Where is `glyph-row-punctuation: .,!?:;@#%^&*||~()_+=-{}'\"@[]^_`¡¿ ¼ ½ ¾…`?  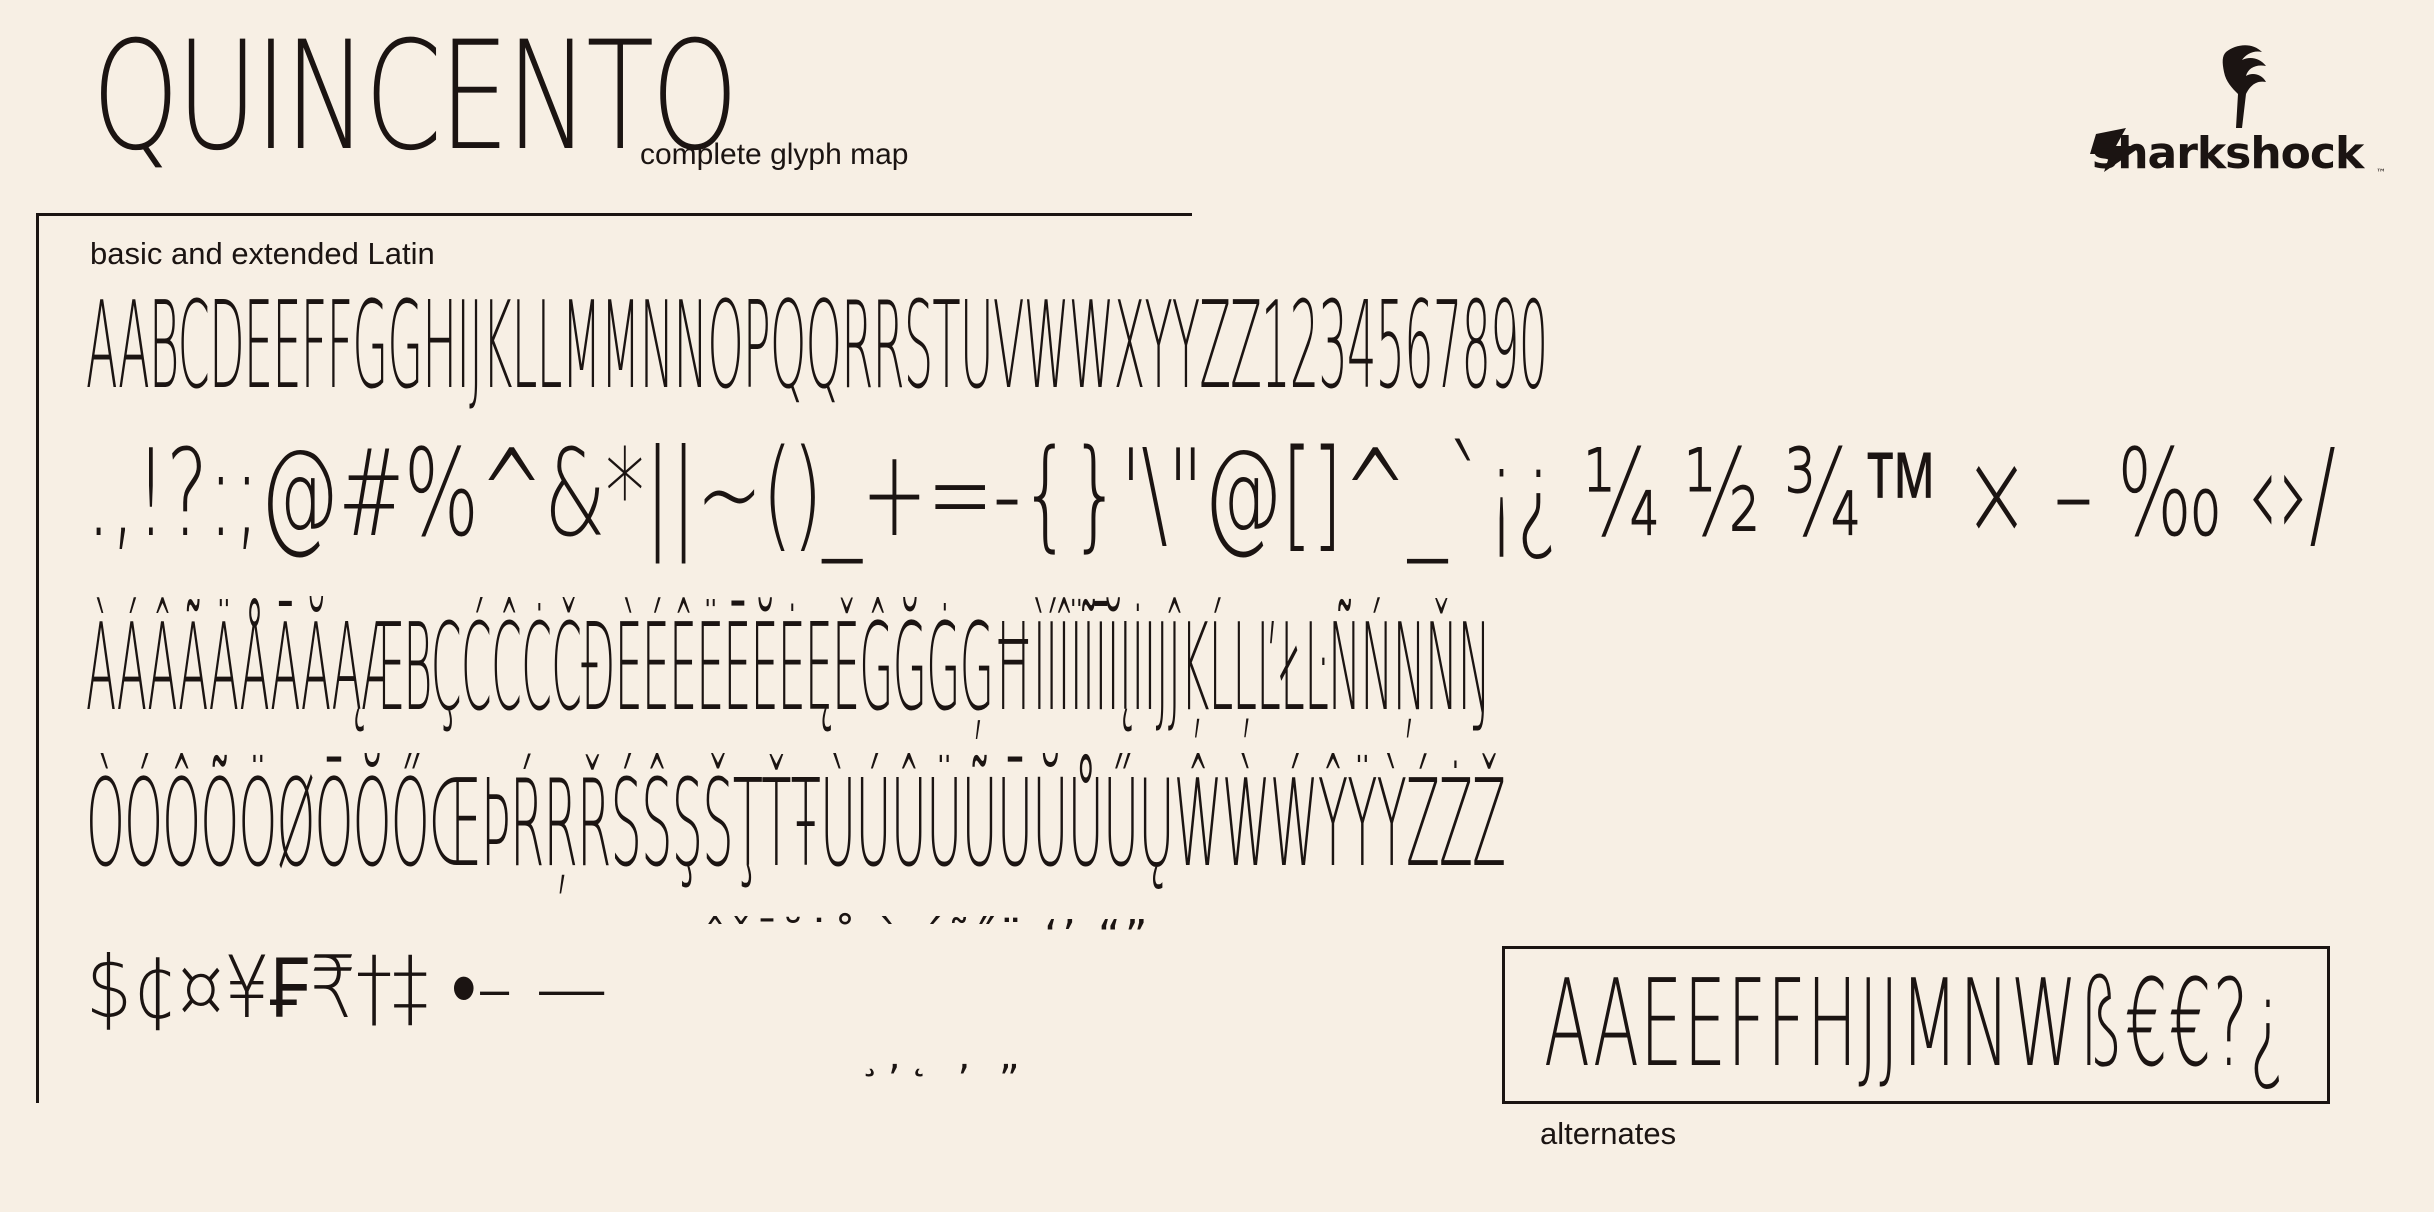
glyph-row-punctuation: .,!?:;@#%^&*||~()_+=-{}'\"@[]^_`¡¿ ¼ ½ ¾… is located at coordinates (1211, 494).